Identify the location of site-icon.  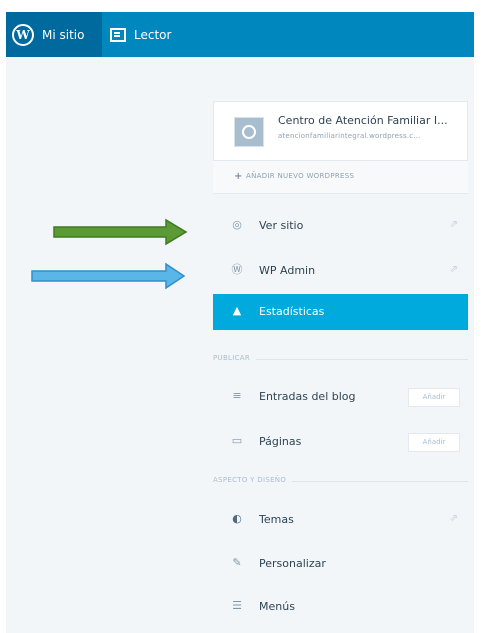
(249, 132).